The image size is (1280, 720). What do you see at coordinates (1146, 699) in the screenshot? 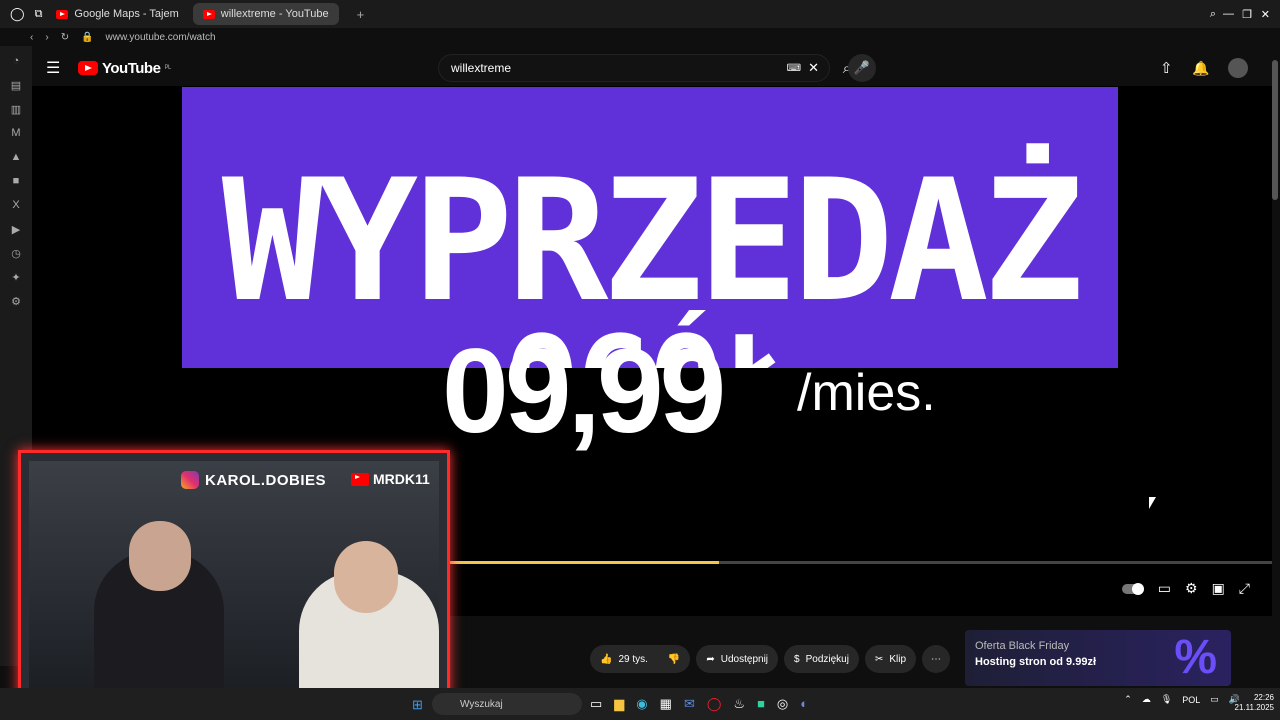
I see `cloud-icon: ☁` at bounding box center [1146, 699].